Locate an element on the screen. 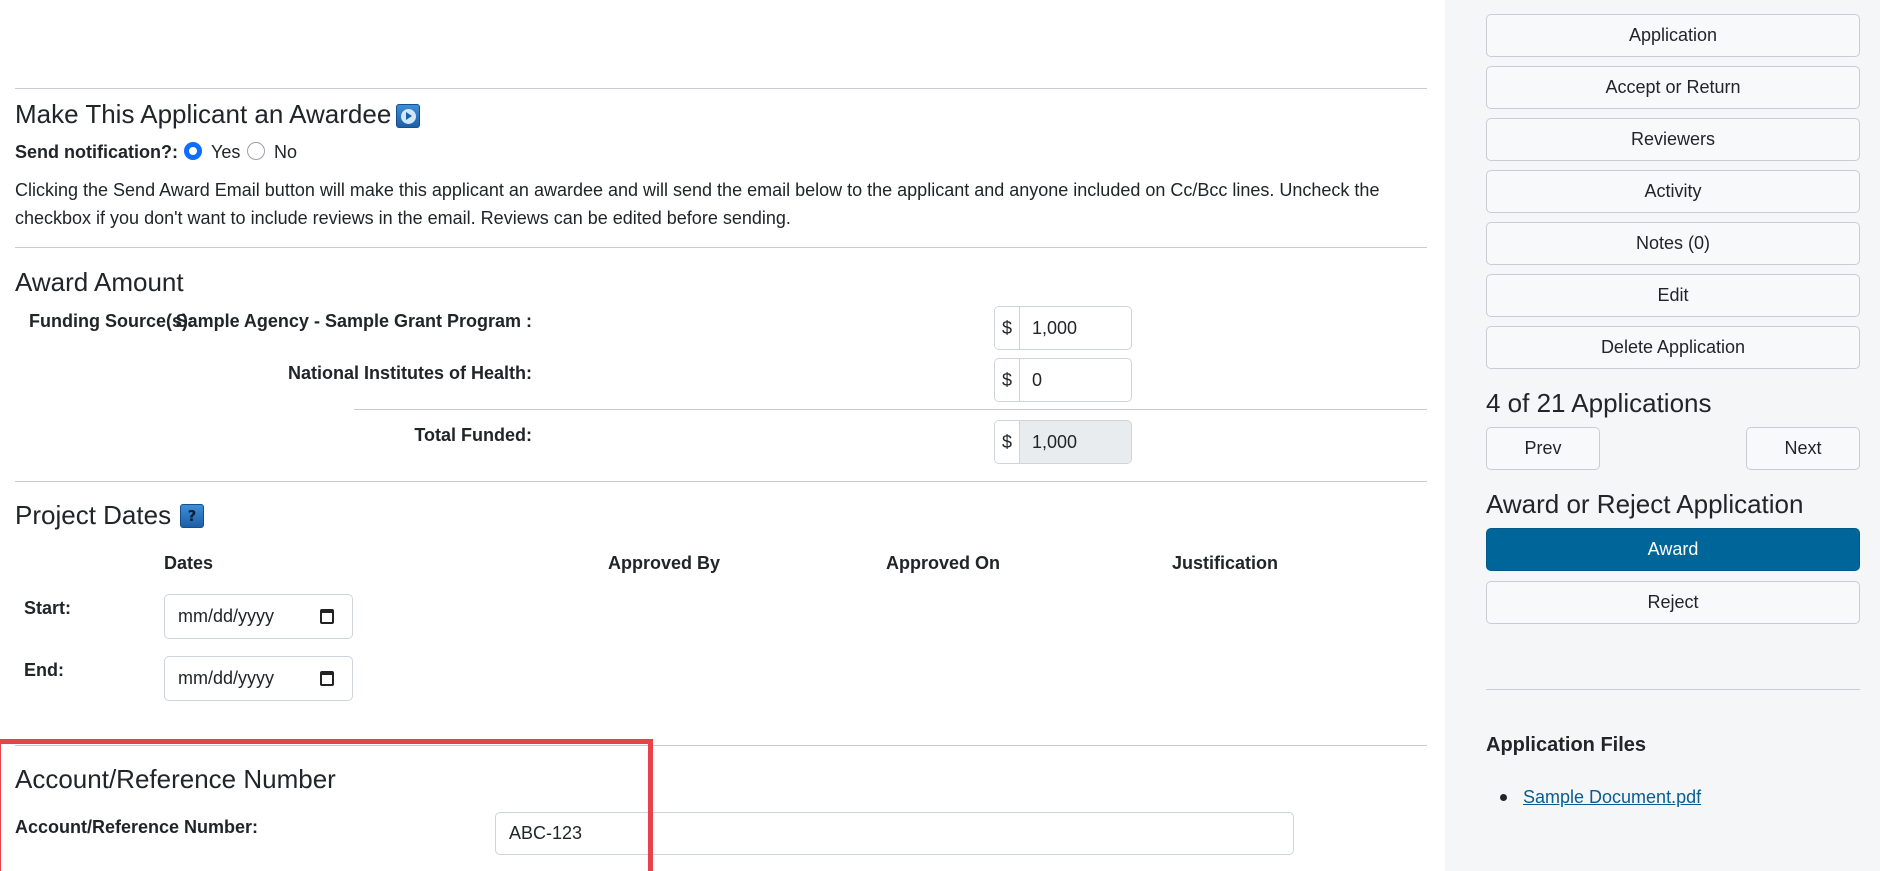  application-counter: 4 of 21 Applications is located at coordinates (1599, 403).